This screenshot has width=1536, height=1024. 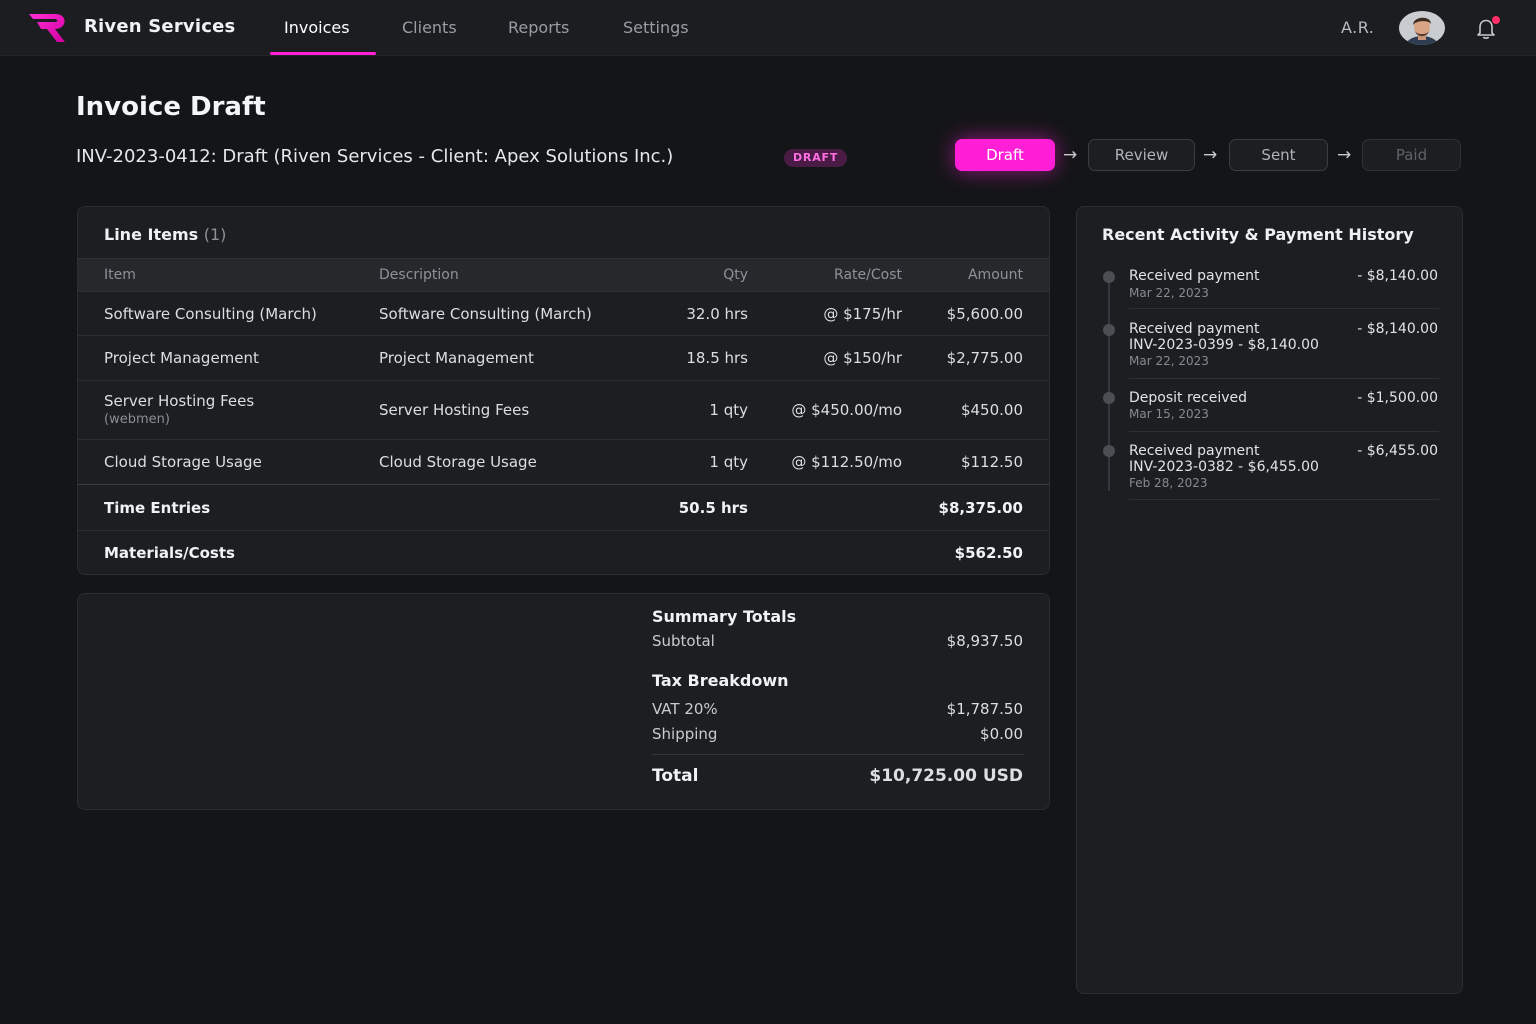 I want to click on time-entries-qty: 50.5 hrs, so click(x=713, y=508).